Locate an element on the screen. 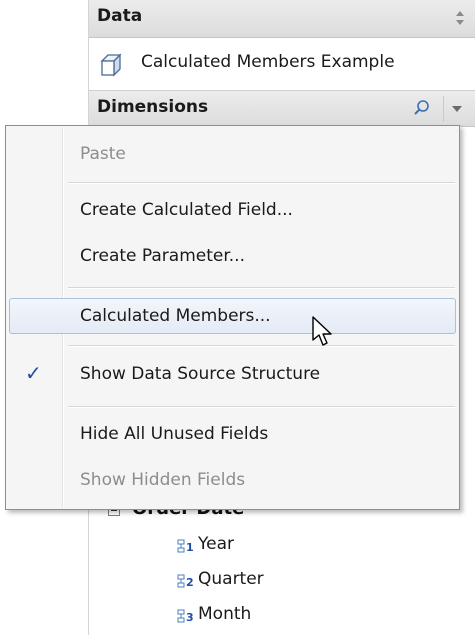 This screenshot has width=476, height=635. hierarchy-level-1-icon: 1 is located at coordinates (185, 546).